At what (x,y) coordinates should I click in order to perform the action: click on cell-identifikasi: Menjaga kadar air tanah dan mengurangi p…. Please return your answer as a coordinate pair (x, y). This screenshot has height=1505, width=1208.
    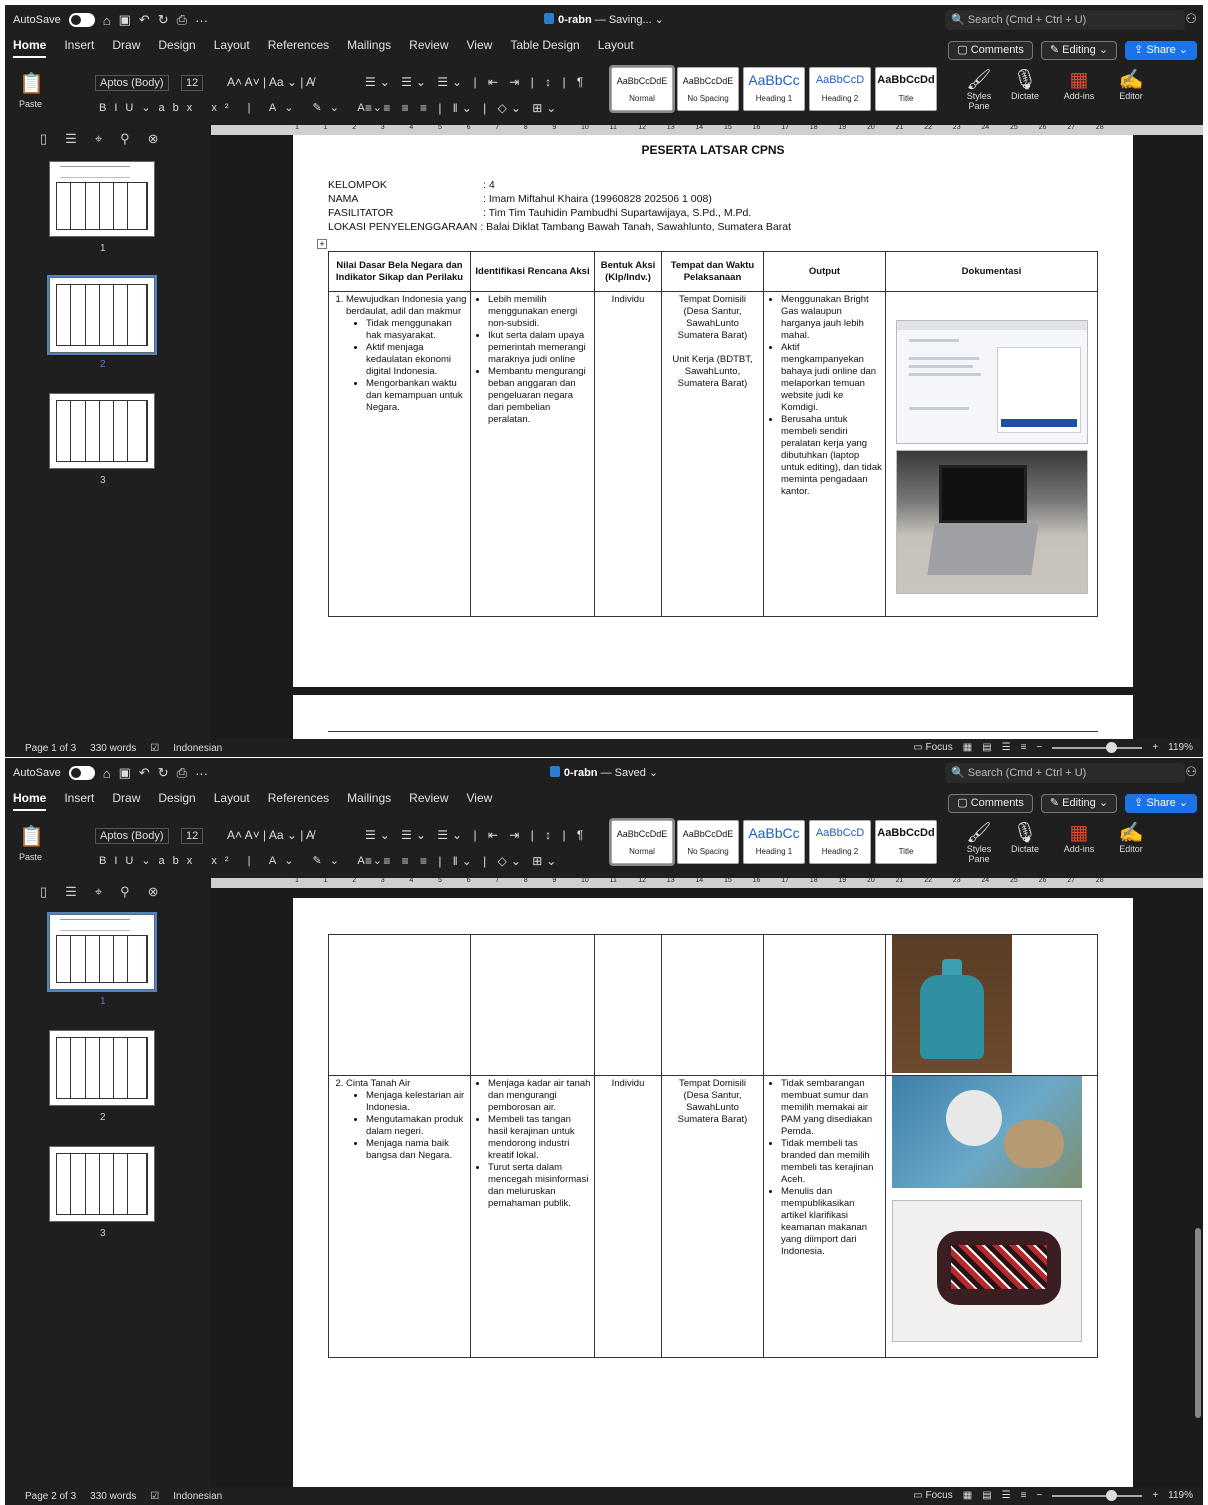
    Looking at the image, I should click on (532, 1216).